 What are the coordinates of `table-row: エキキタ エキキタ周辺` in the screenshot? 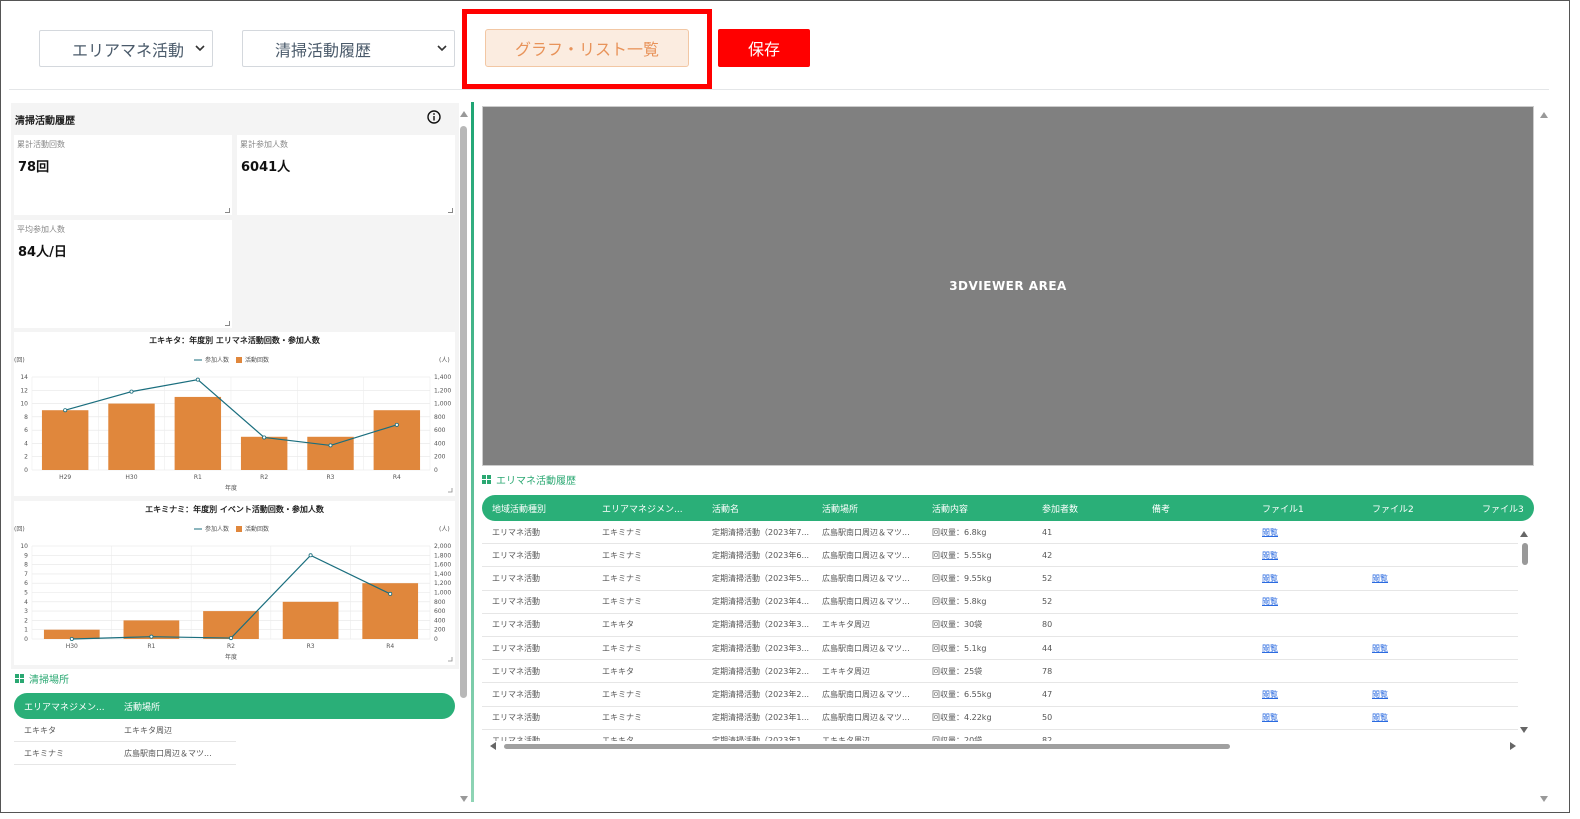 It's located at (125, 730).